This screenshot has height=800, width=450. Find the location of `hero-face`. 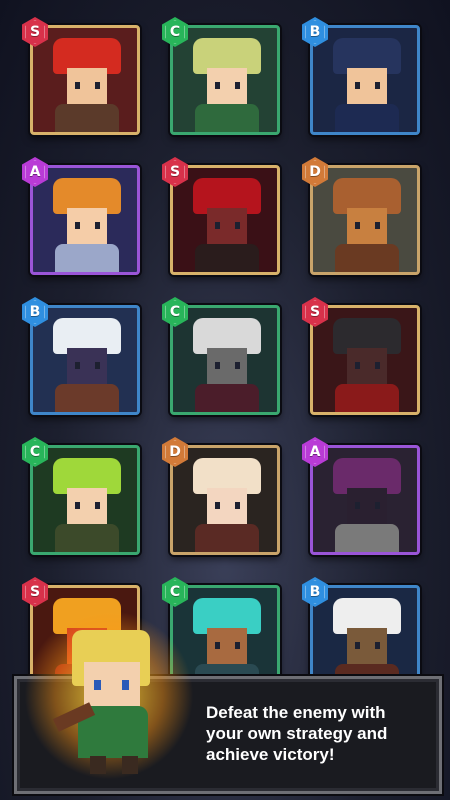

hero-face is located at coordinates (112, 684).